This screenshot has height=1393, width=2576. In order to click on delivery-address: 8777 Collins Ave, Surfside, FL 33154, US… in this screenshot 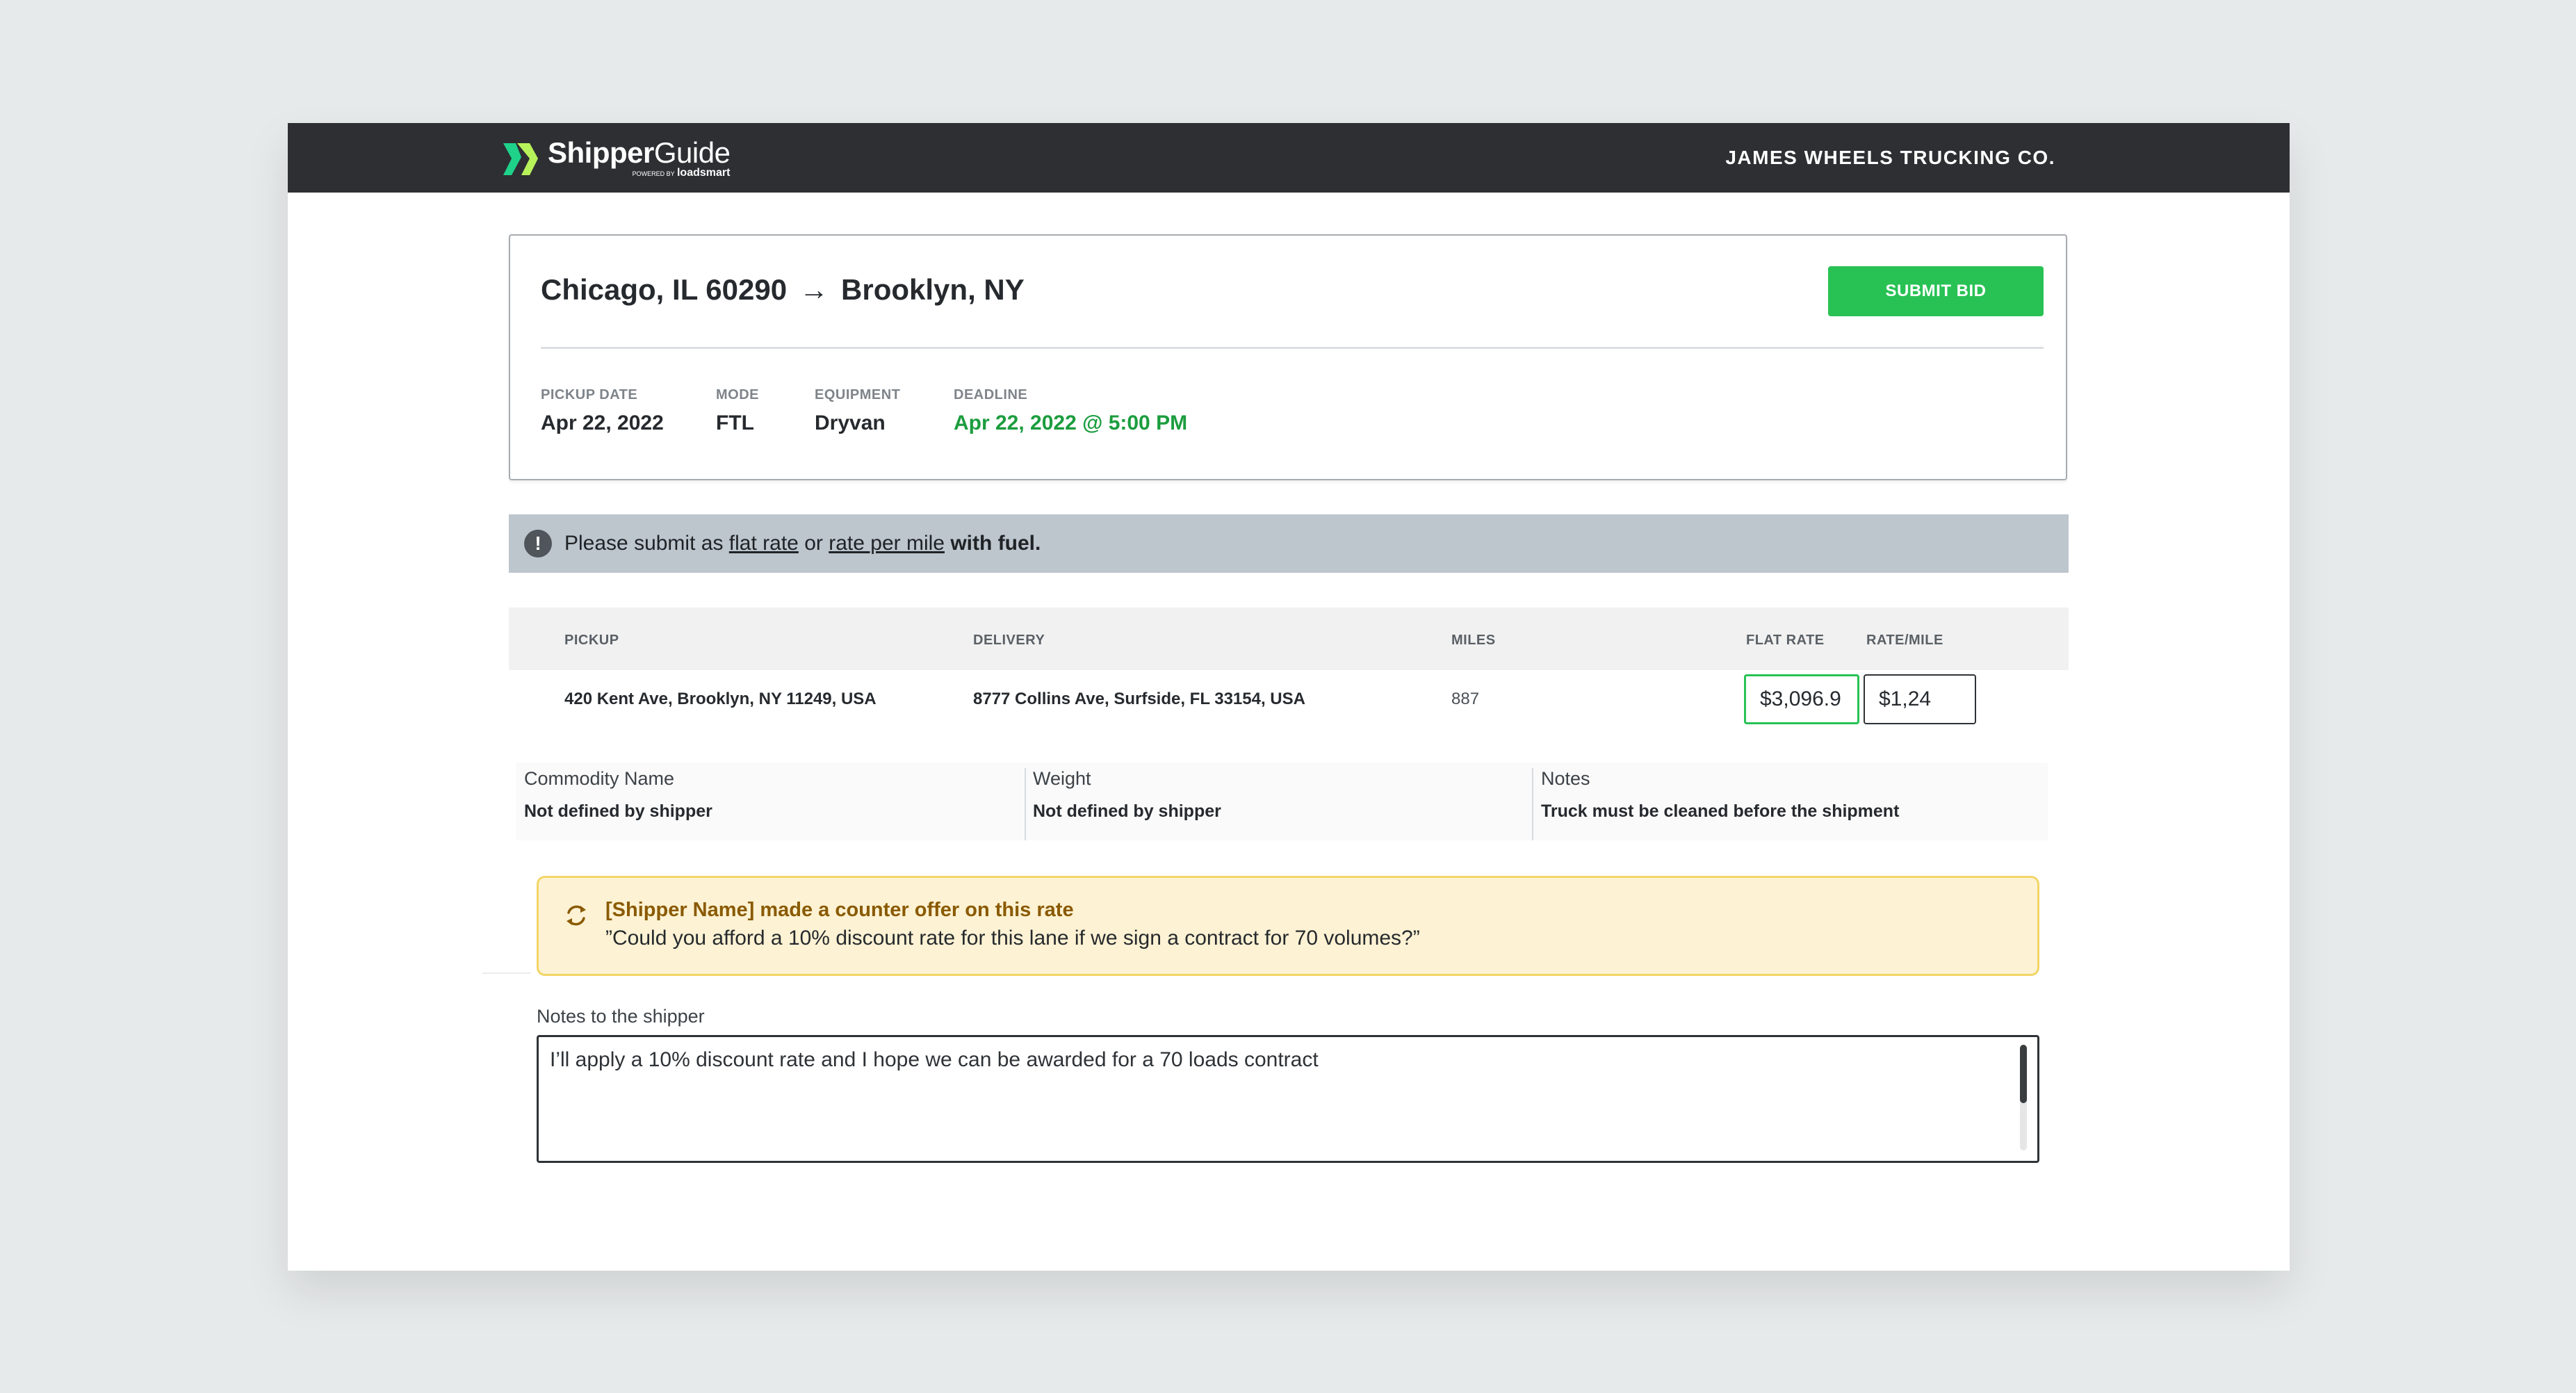, I will do `click(1139, 699)`.